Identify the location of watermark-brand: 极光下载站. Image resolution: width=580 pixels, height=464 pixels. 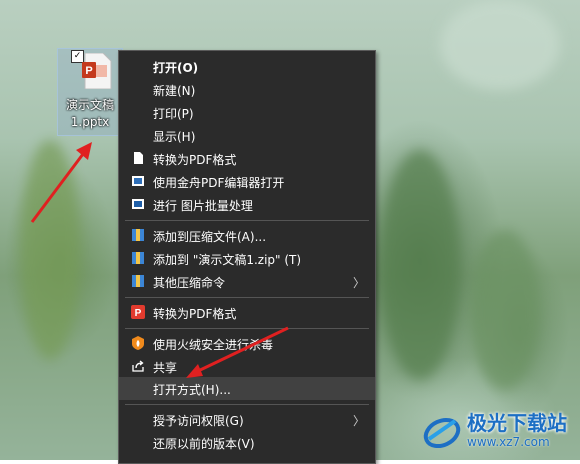
(517, 423).